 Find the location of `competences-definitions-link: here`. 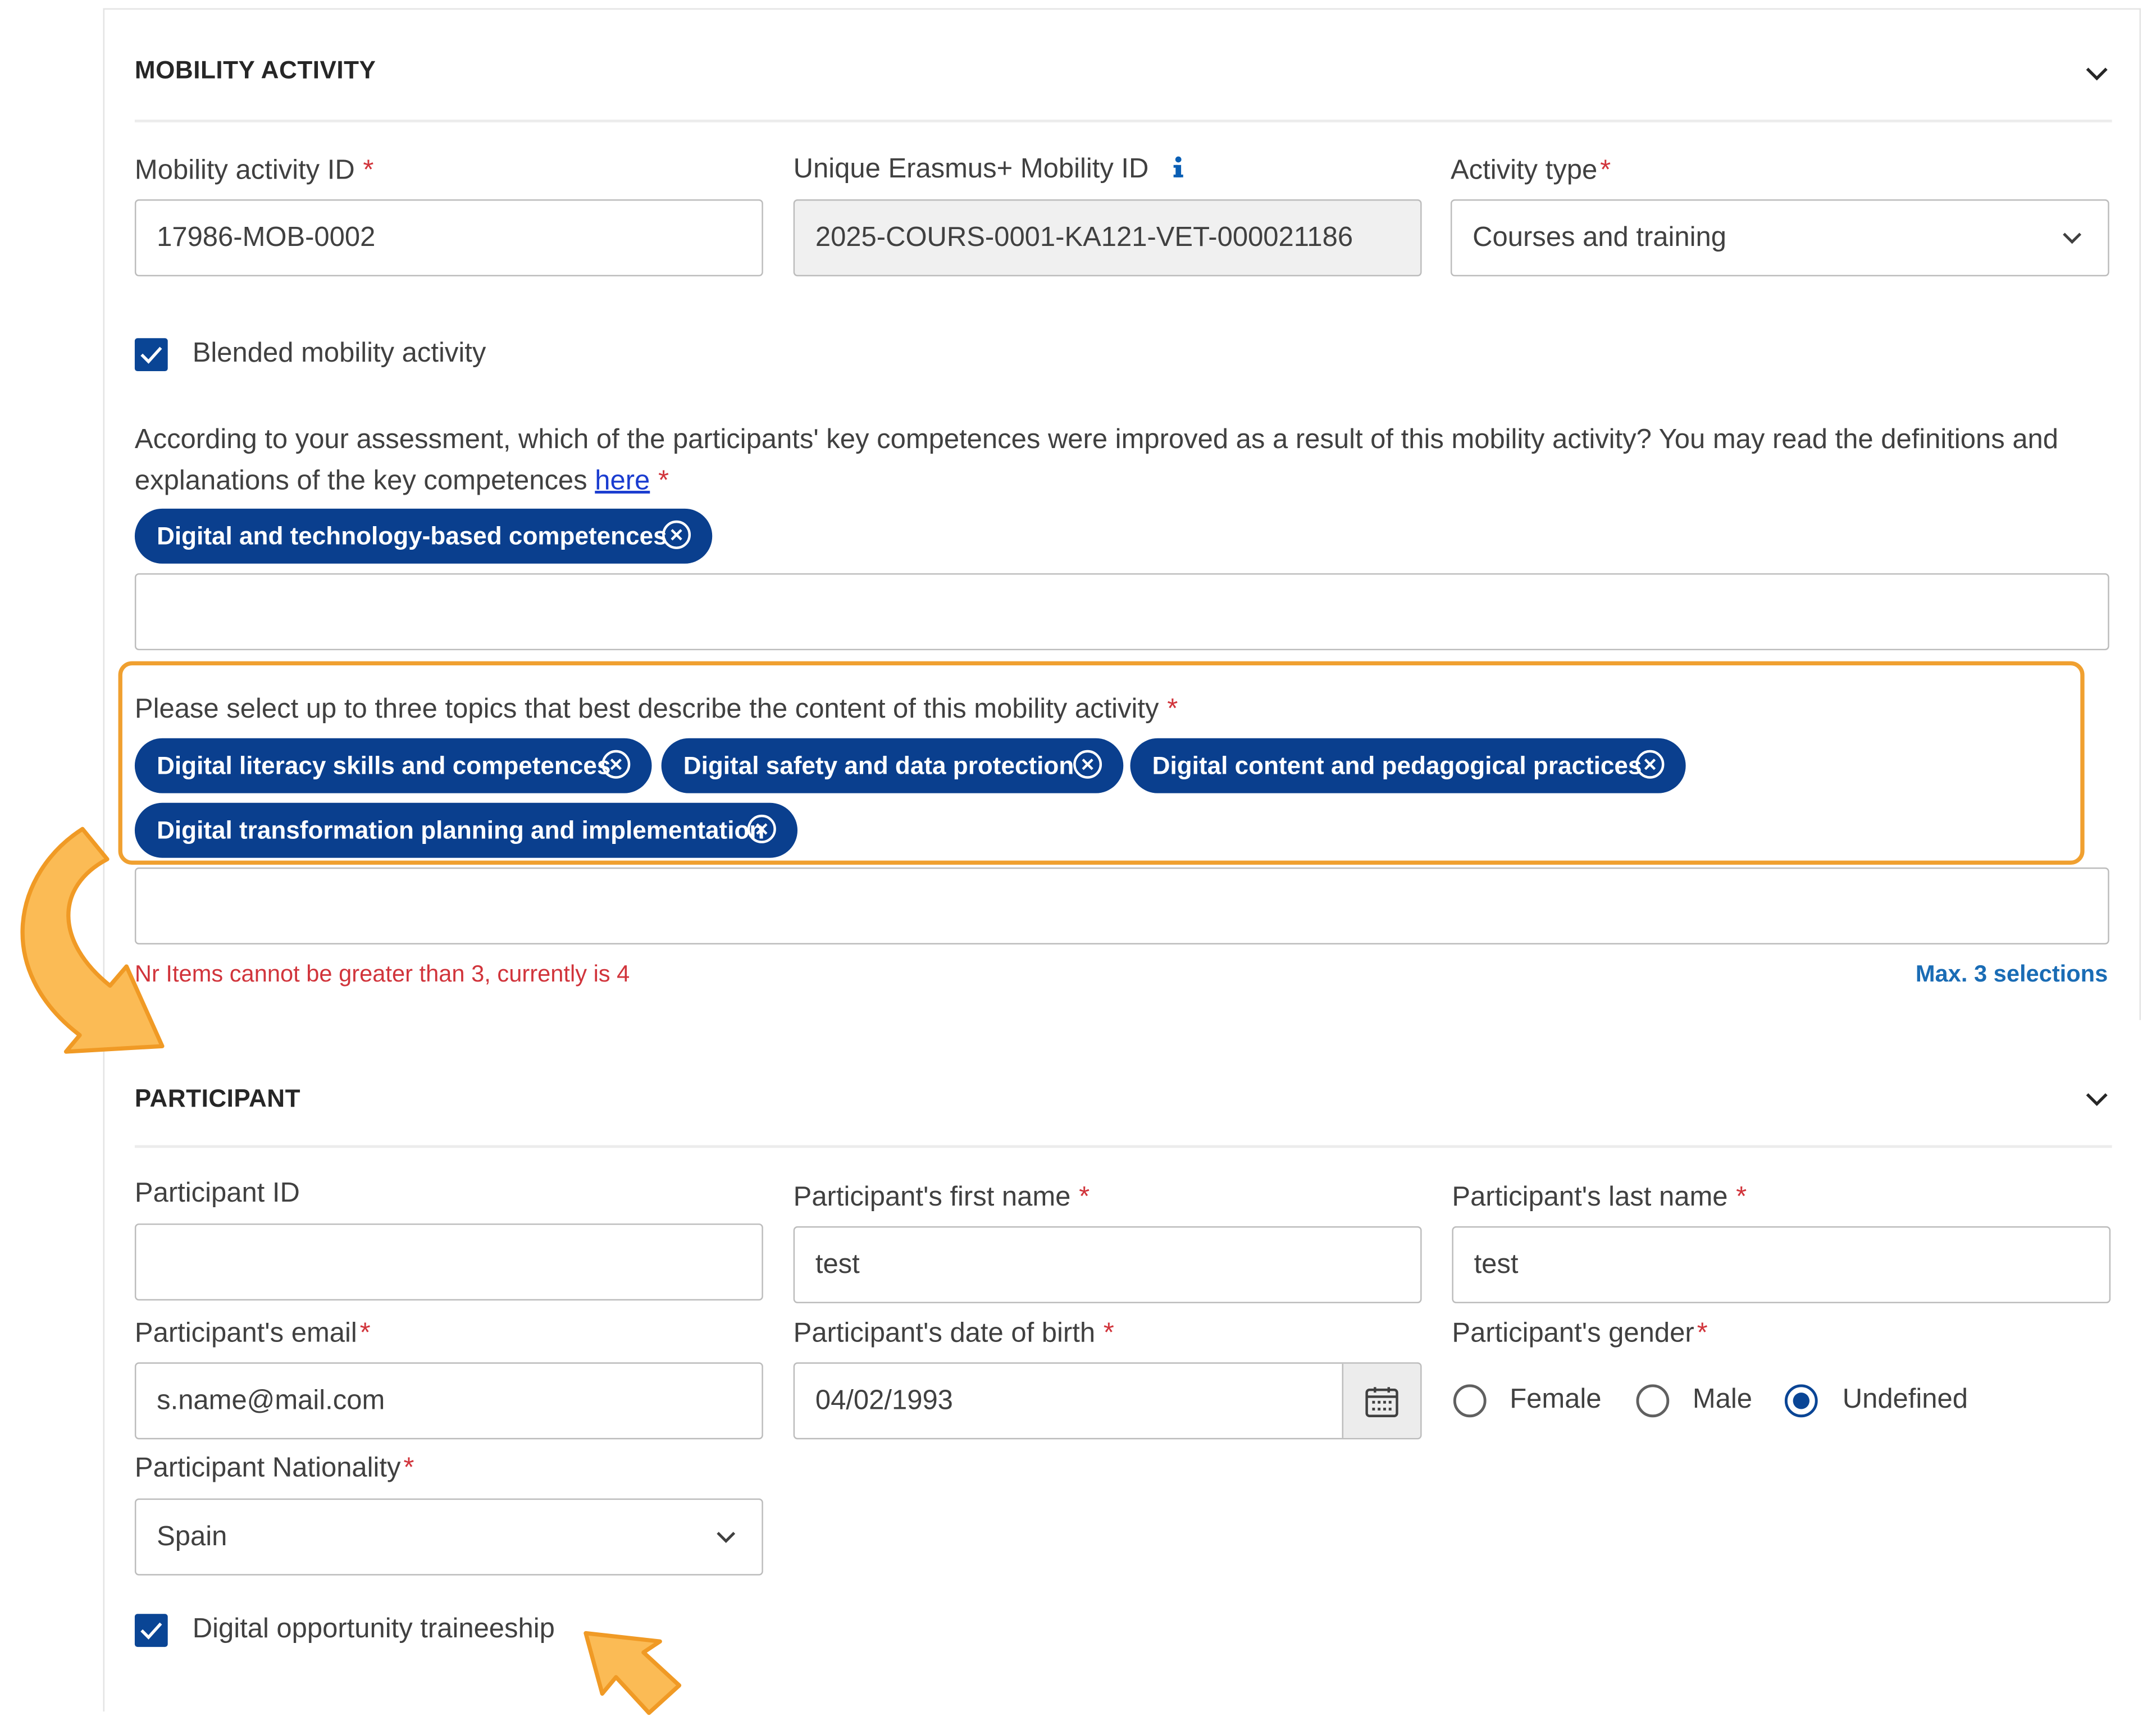

competences-definitions-link: here is located at coordinates (622, 481).